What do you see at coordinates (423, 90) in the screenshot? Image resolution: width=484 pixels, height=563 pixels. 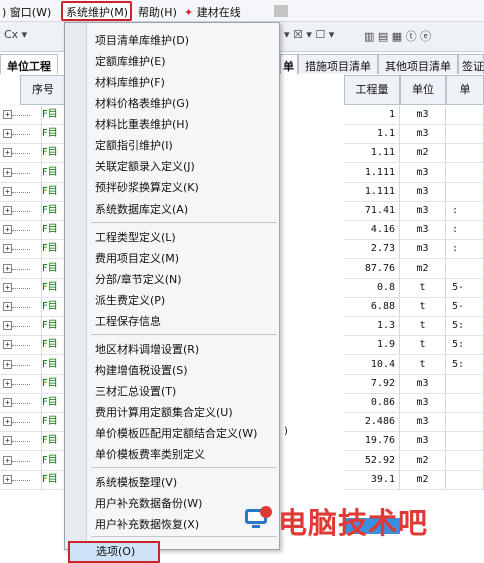 I see `header-unit: 单位` at bounding box center [423, 90].